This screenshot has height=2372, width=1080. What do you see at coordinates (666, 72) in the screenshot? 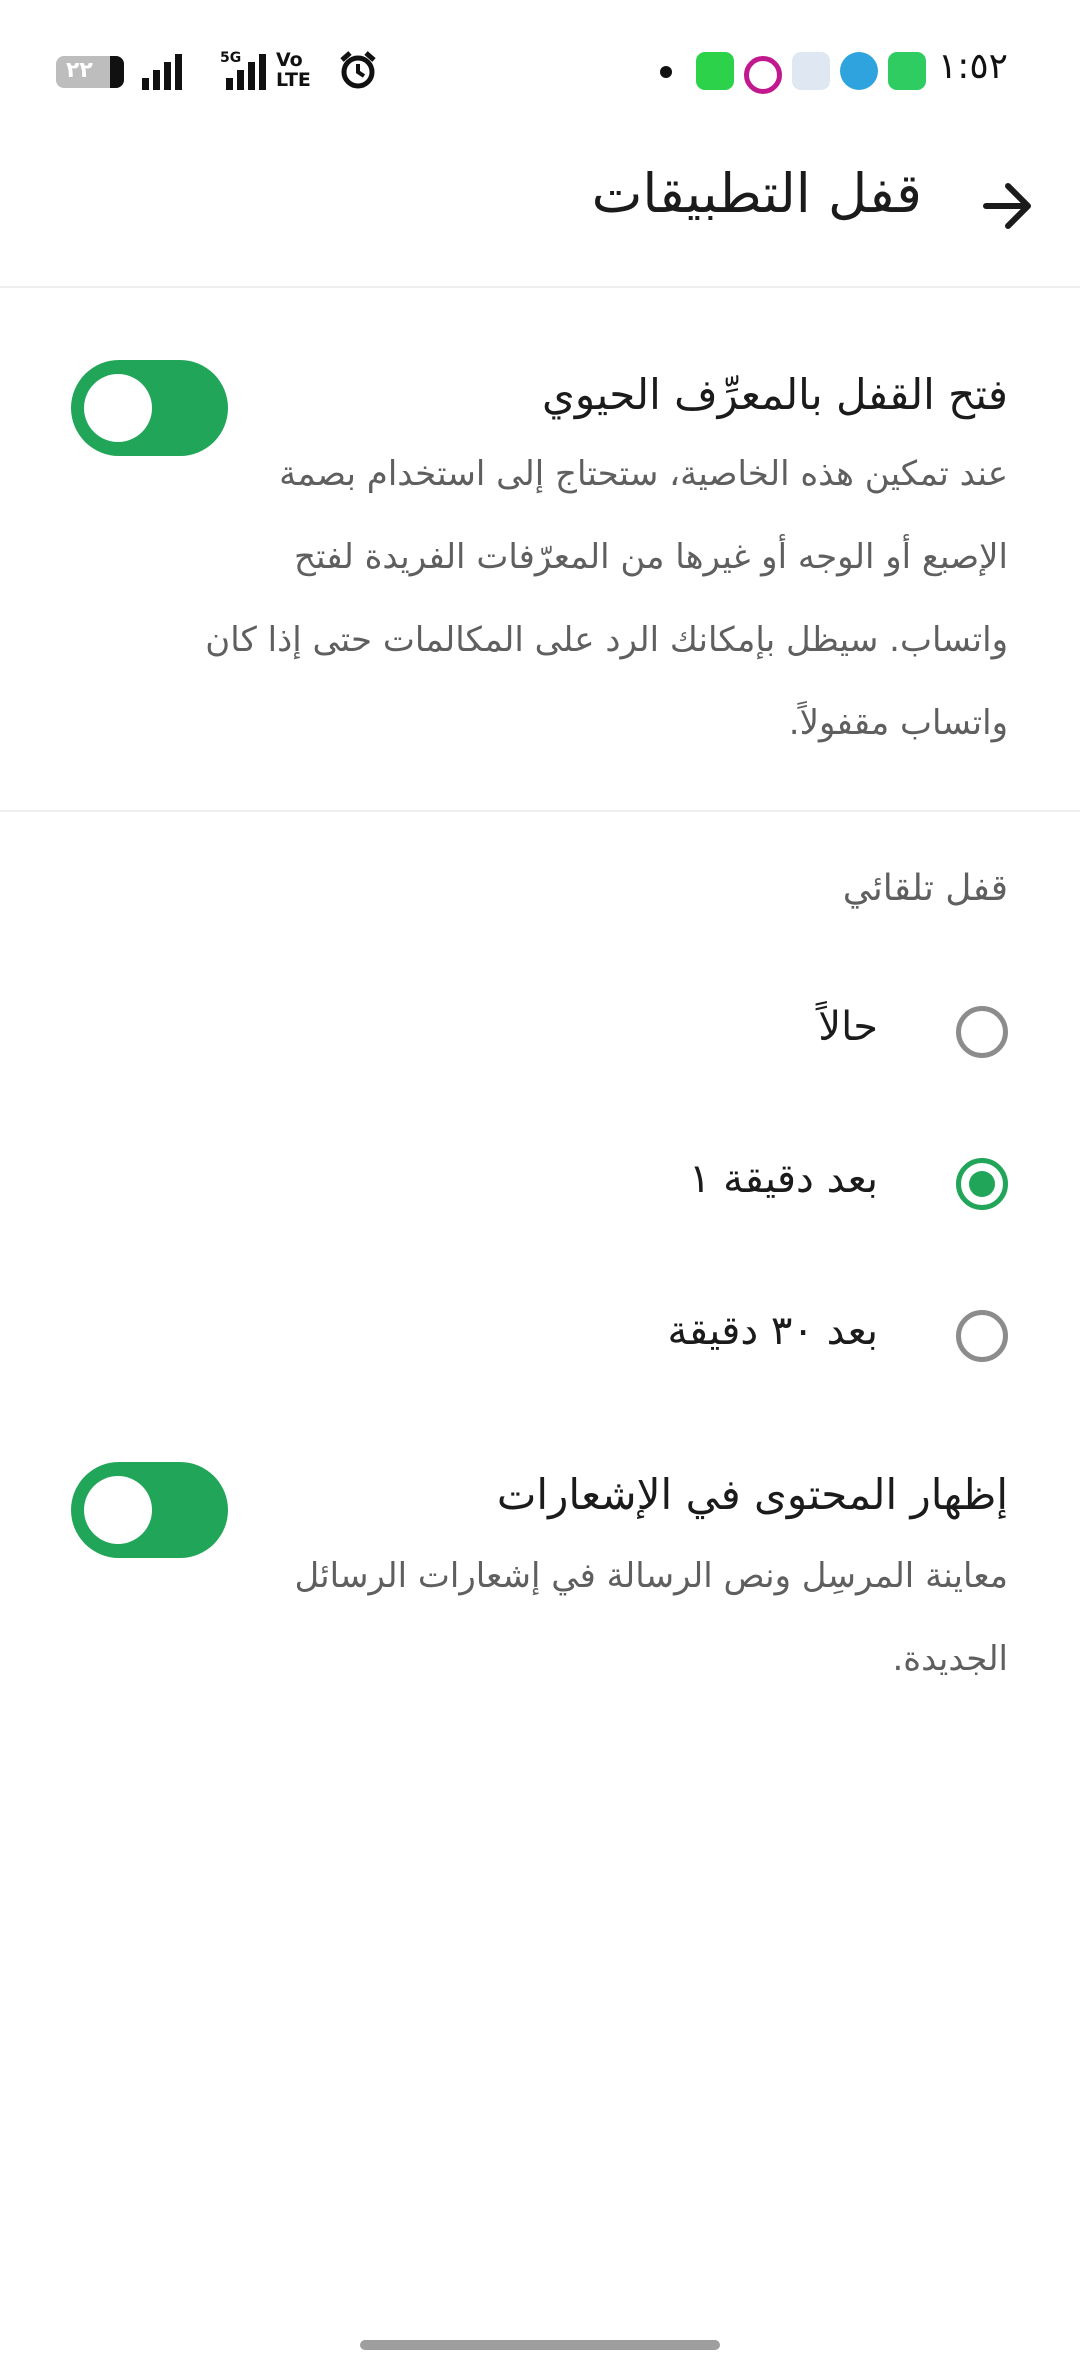
I see `notification-dot-icon` at bounding box center [666, 72].